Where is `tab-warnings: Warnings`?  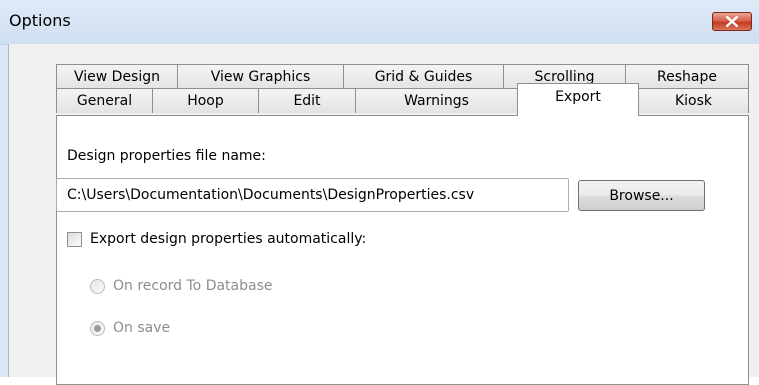
tab-warnings: Warnings is located at coordinates (436, 100).